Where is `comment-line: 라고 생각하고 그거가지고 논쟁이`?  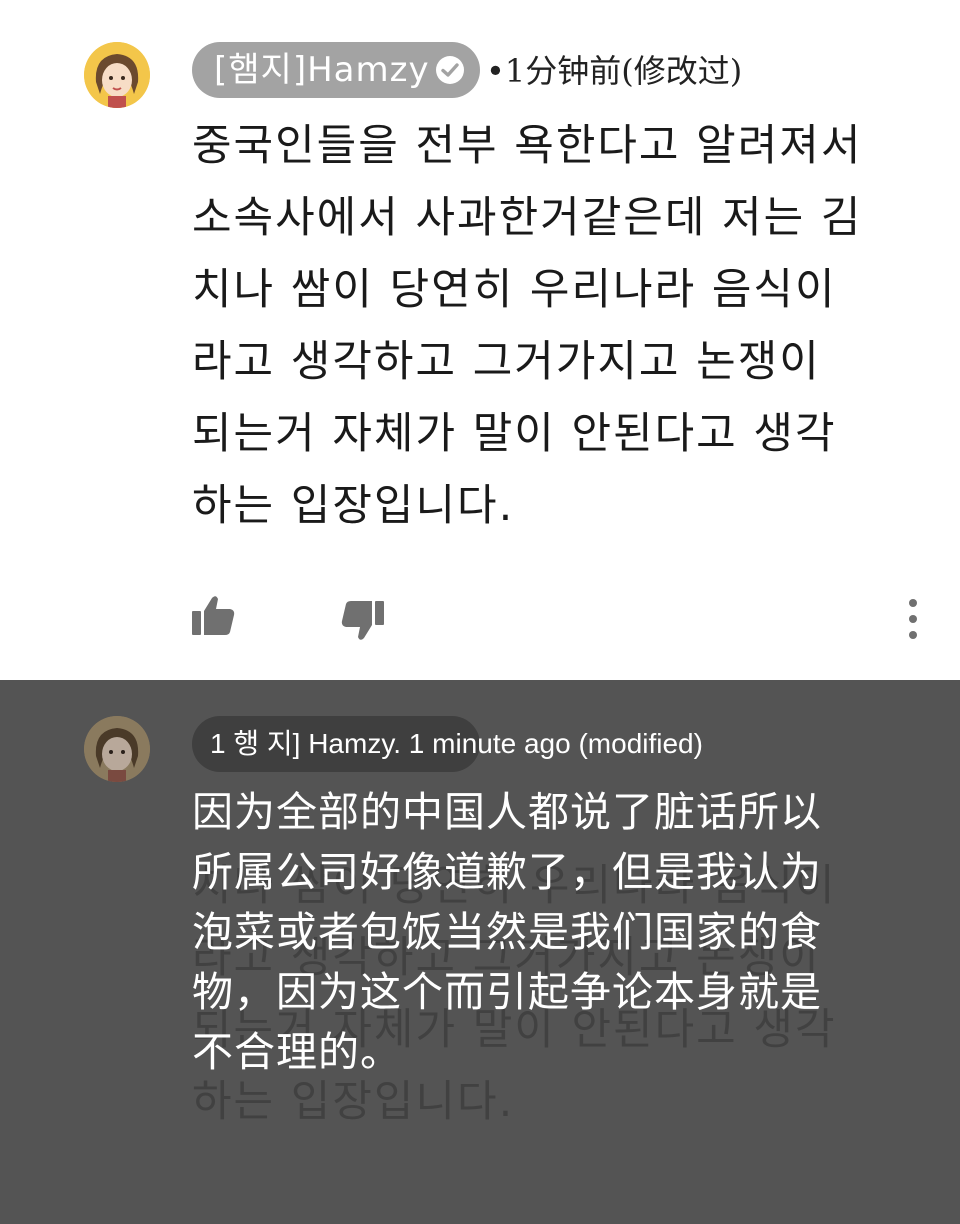
comment-line: 라고 생각하고 그거가지고 논쟁이 is located at coordinates (506, 362).